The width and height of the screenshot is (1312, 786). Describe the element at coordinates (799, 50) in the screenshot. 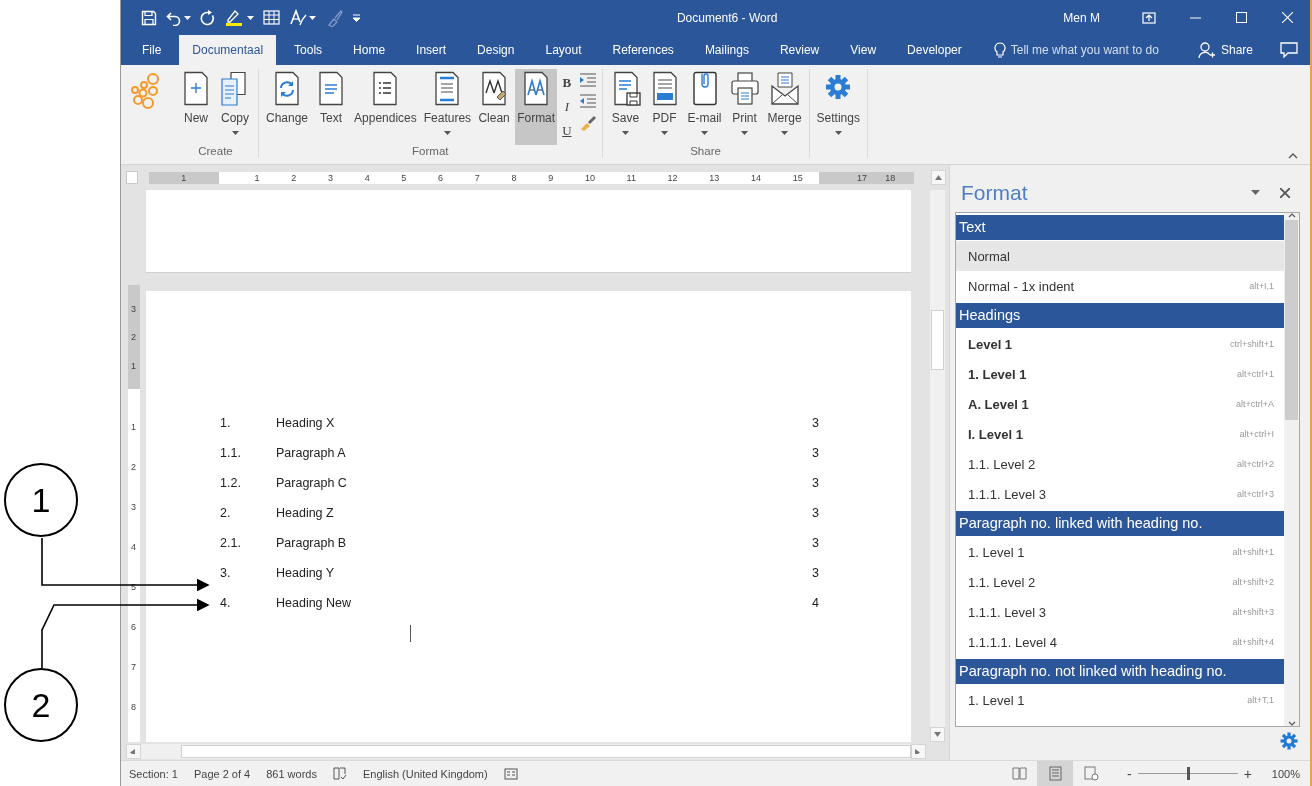

I see `ribbon-tab: Review` at that location.